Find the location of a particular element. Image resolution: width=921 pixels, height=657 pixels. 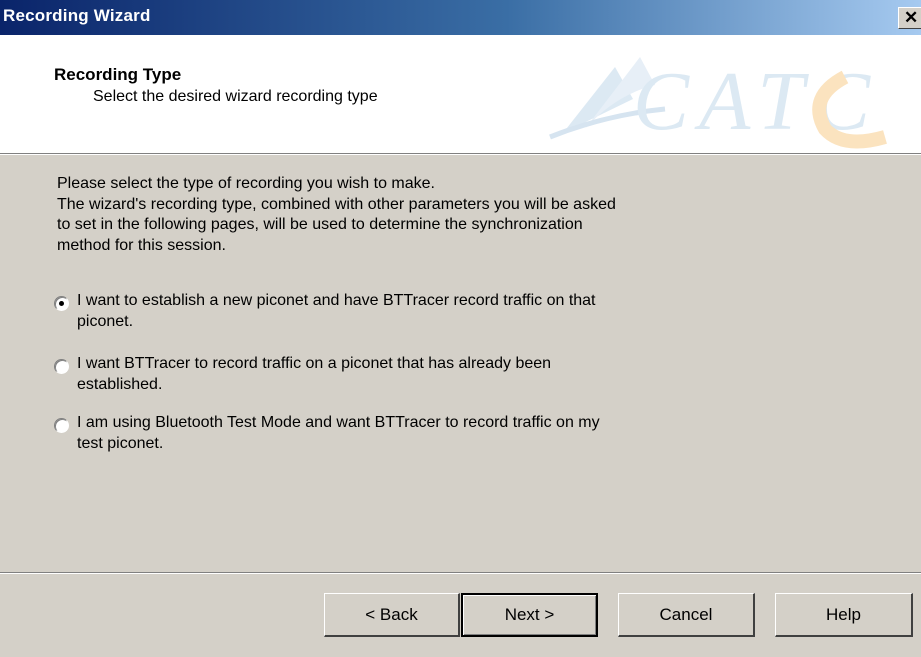

option-label-line: piconet. is located at coordinates (105, 321).